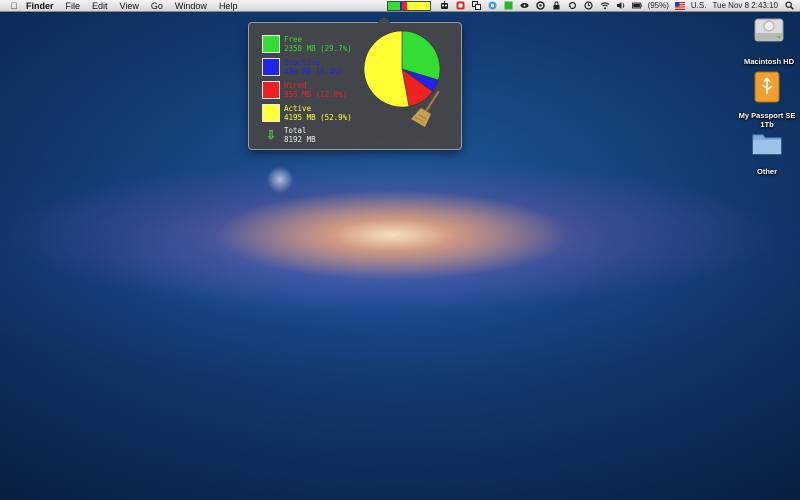  I want to click on memory-meter-active, so click(418, 5).